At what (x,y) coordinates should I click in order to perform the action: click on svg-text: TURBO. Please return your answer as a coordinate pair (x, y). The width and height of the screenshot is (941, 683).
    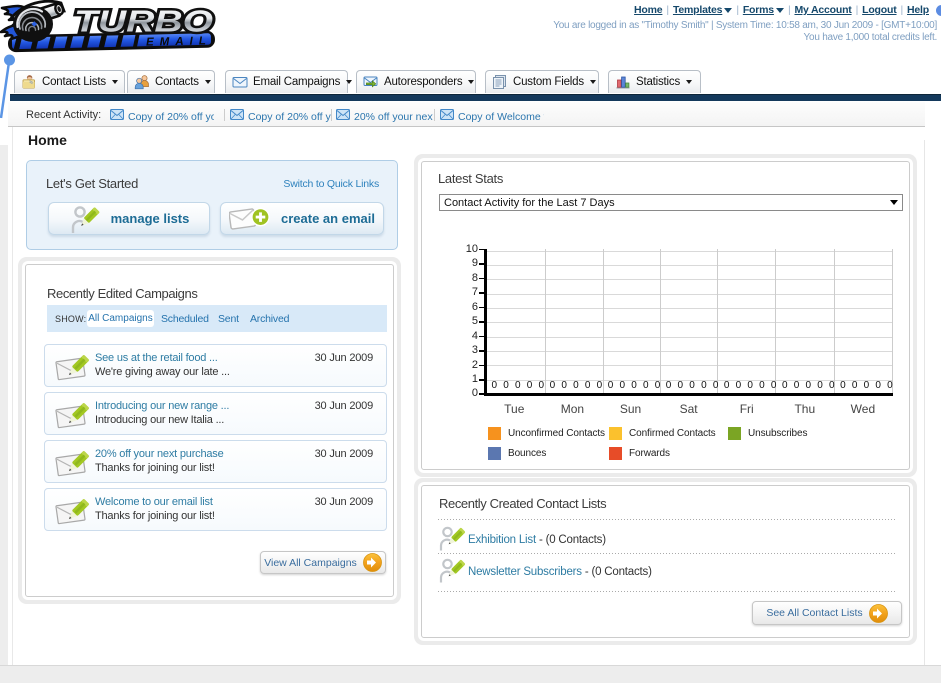
    Looking at the image, I should click on (143, 21).